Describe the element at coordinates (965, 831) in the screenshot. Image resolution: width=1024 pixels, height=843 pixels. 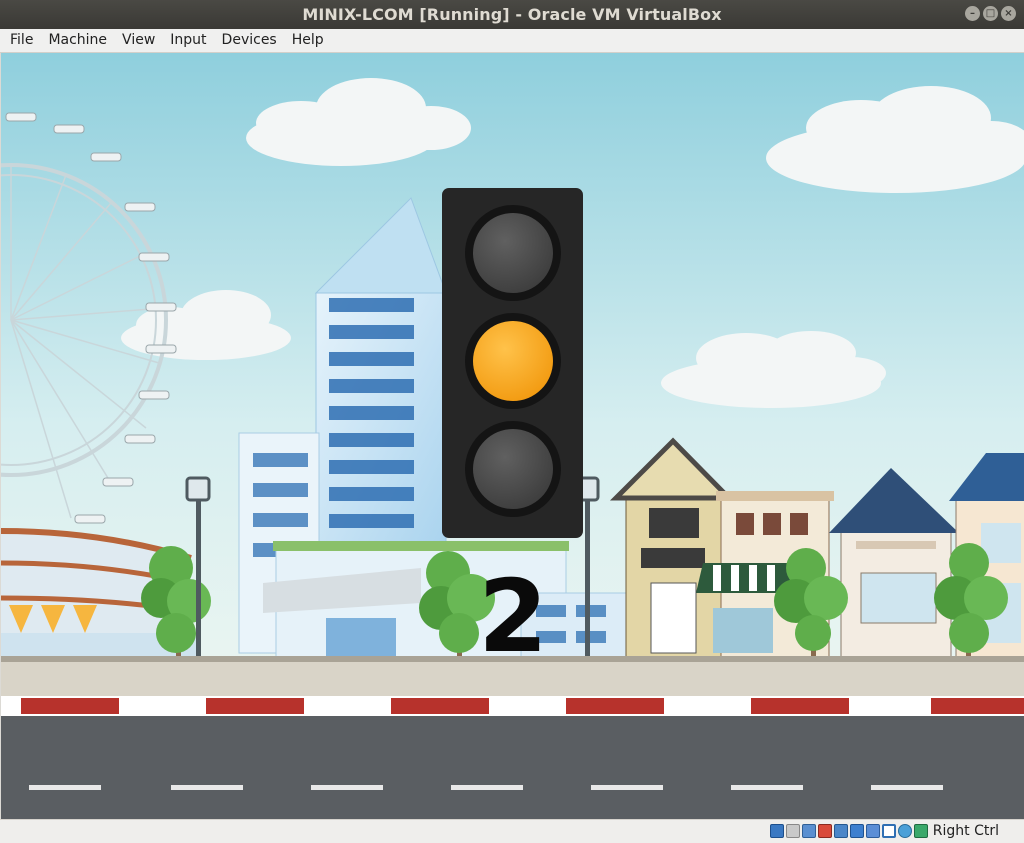
I see `host-key-label: Right Ctrl` at that location.